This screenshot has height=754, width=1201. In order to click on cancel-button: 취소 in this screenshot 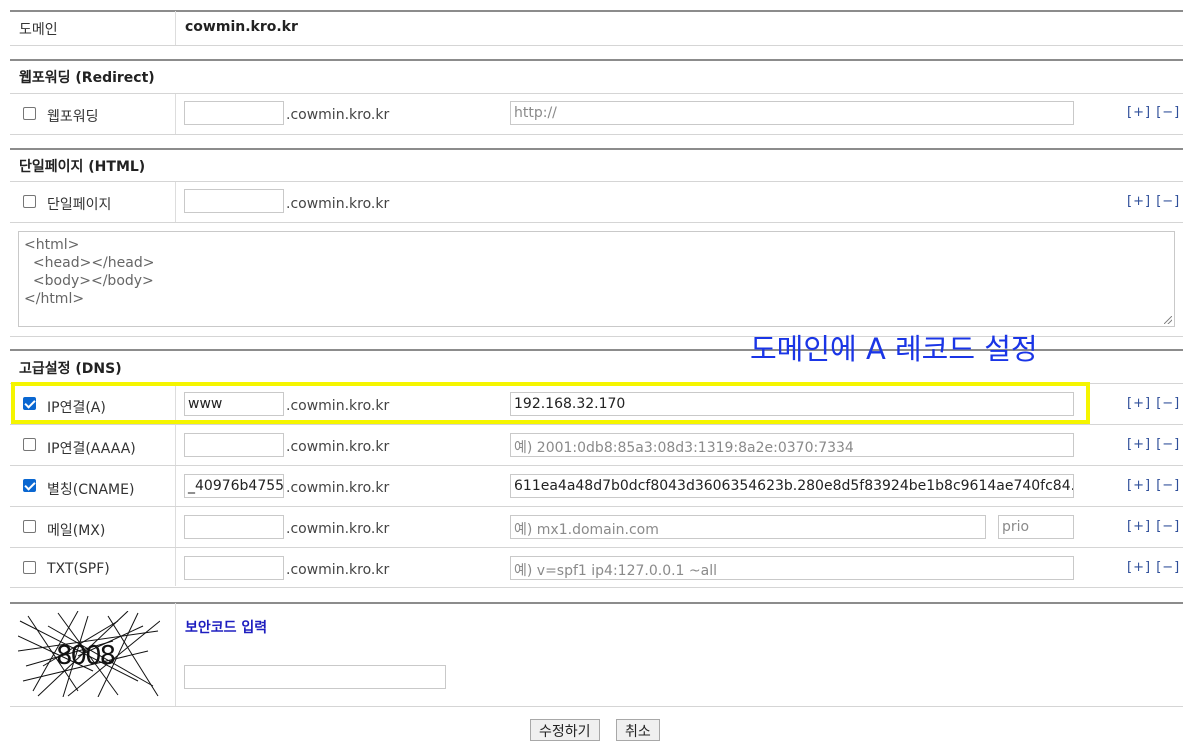, I will do `click(638, 730)`.